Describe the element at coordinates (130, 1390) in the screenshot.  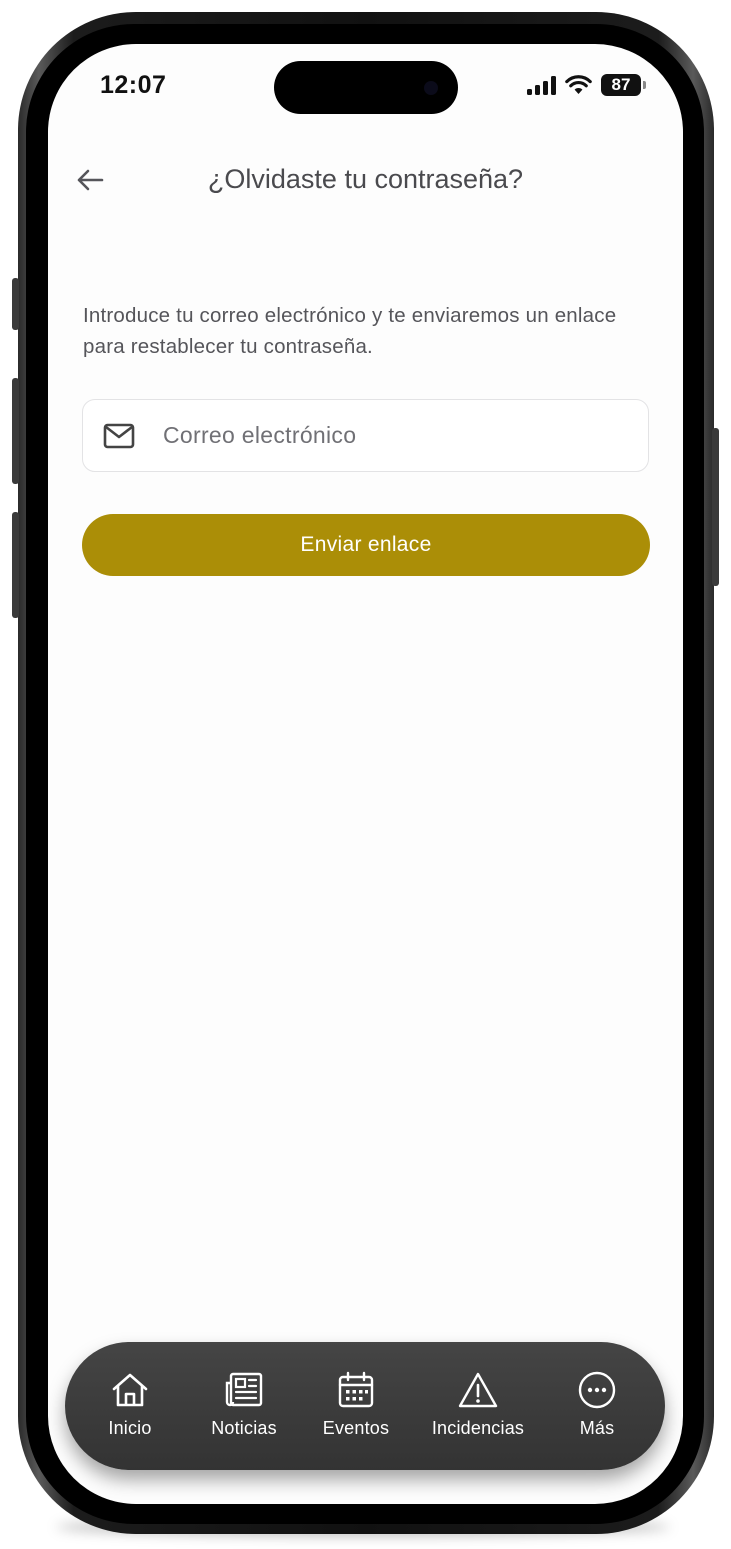
I see `home-icon` at that location.